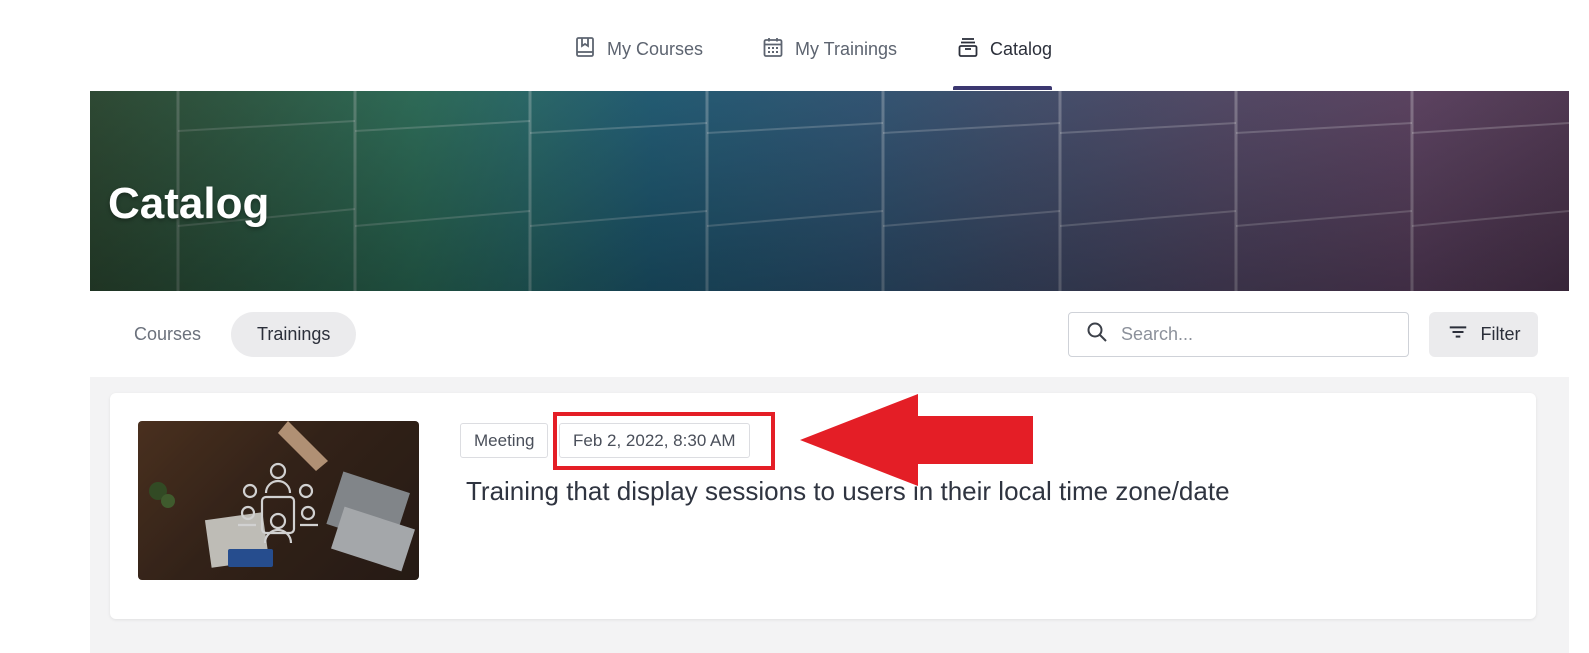  I want to click on date-highlight-box, so click(664, 441).